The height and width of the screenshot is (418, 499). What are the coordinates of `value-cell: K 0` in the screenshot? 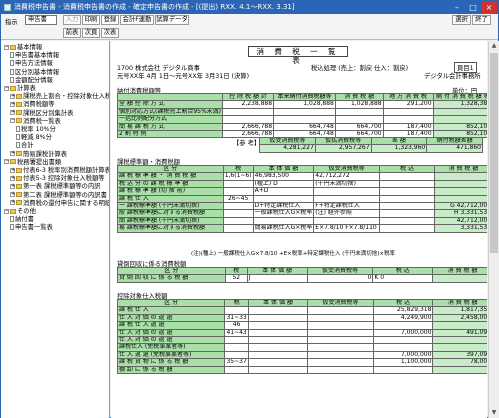 It's located at (403, 278).